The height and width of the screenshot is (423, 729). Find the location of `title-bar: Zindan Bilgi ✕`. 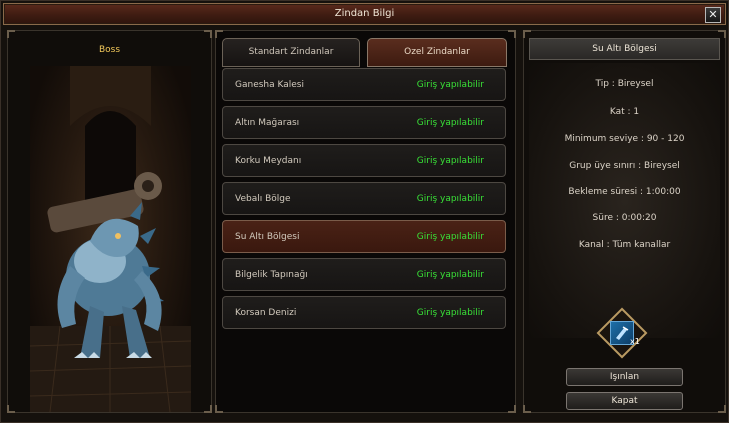

title-bar: Zindan Bilgi ✕ is located at coordinates (364, 14).